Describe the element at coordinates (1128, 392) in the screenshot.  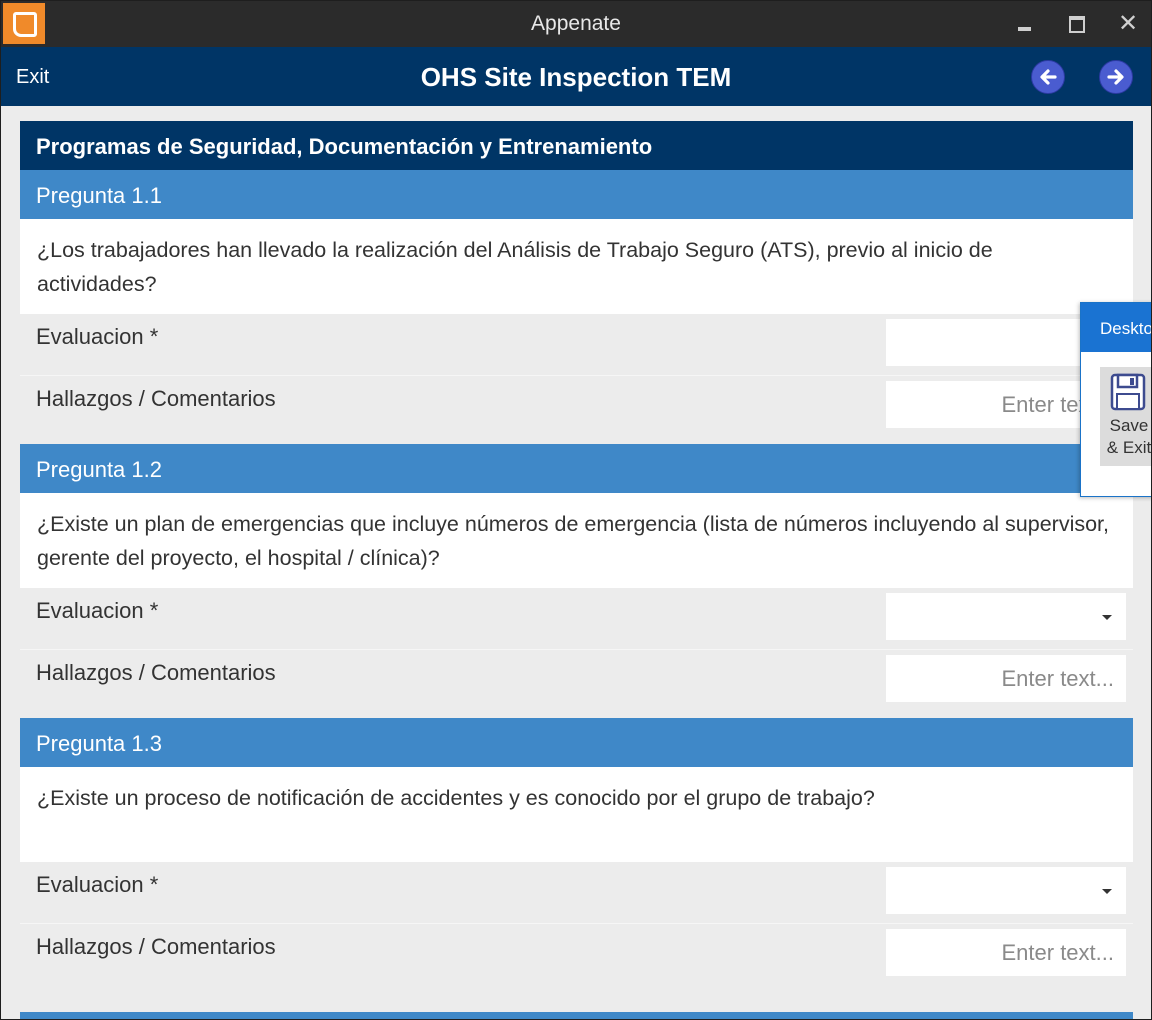
I see `floppy-disk-icon` at that location.